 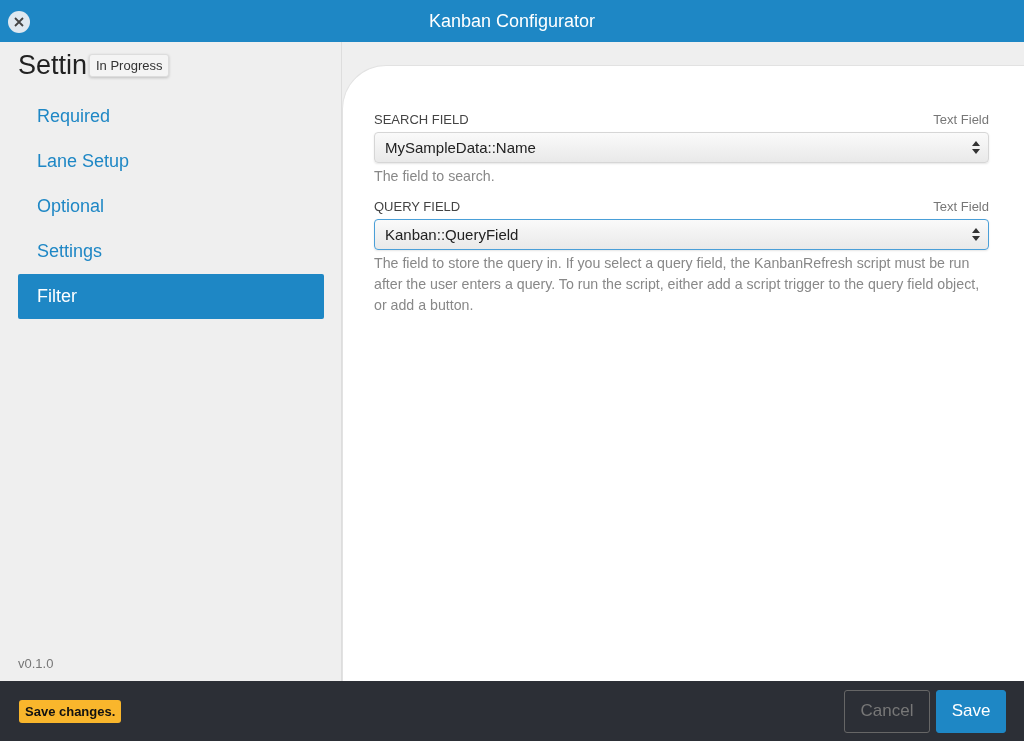 I want to click on nav-item: Settings, so click(x=171, y=251).